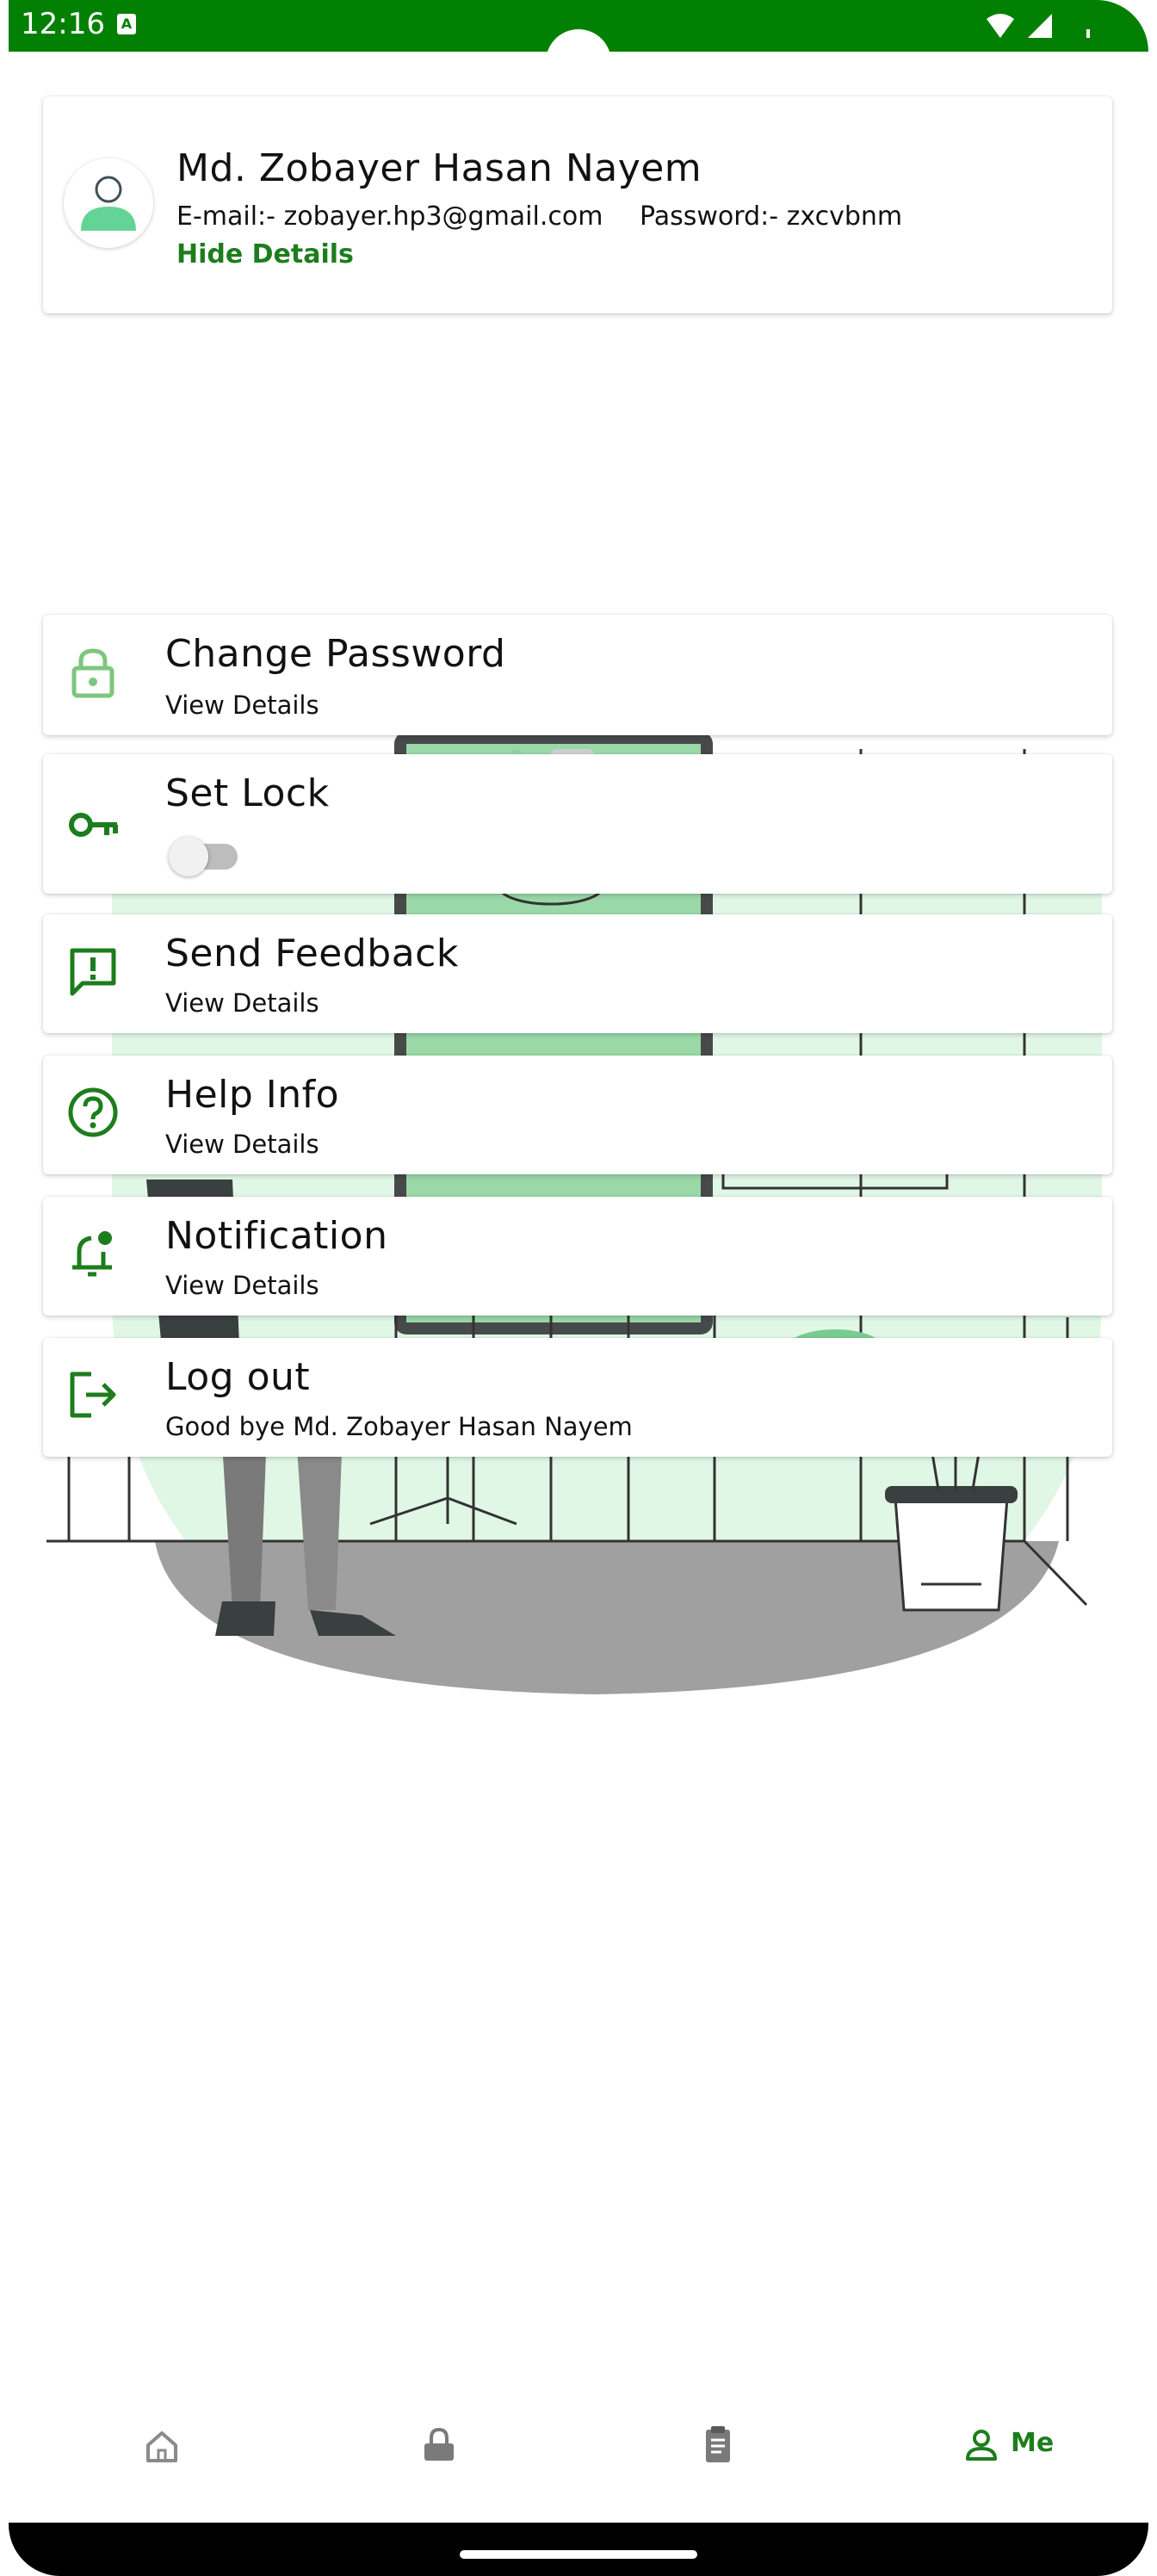  I want to click on system-navigation-bar, so click(579, 2549).